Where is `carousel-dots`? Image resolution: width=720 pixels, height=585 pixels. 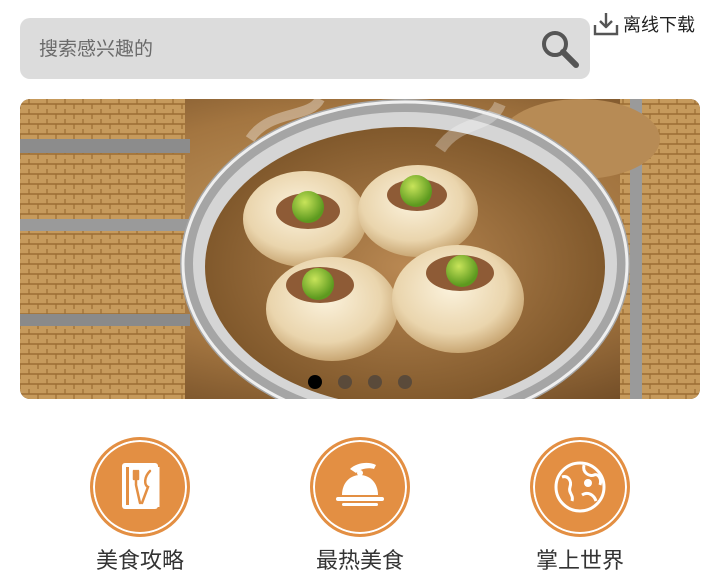
carousel-dots is located at coordinates (360, 382).